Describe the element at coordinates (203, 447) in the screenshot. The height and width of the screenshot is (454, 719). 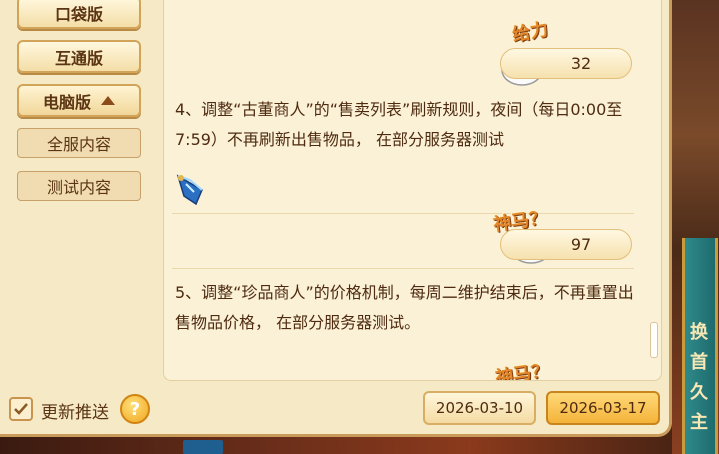
I see `background-sign` at that location.